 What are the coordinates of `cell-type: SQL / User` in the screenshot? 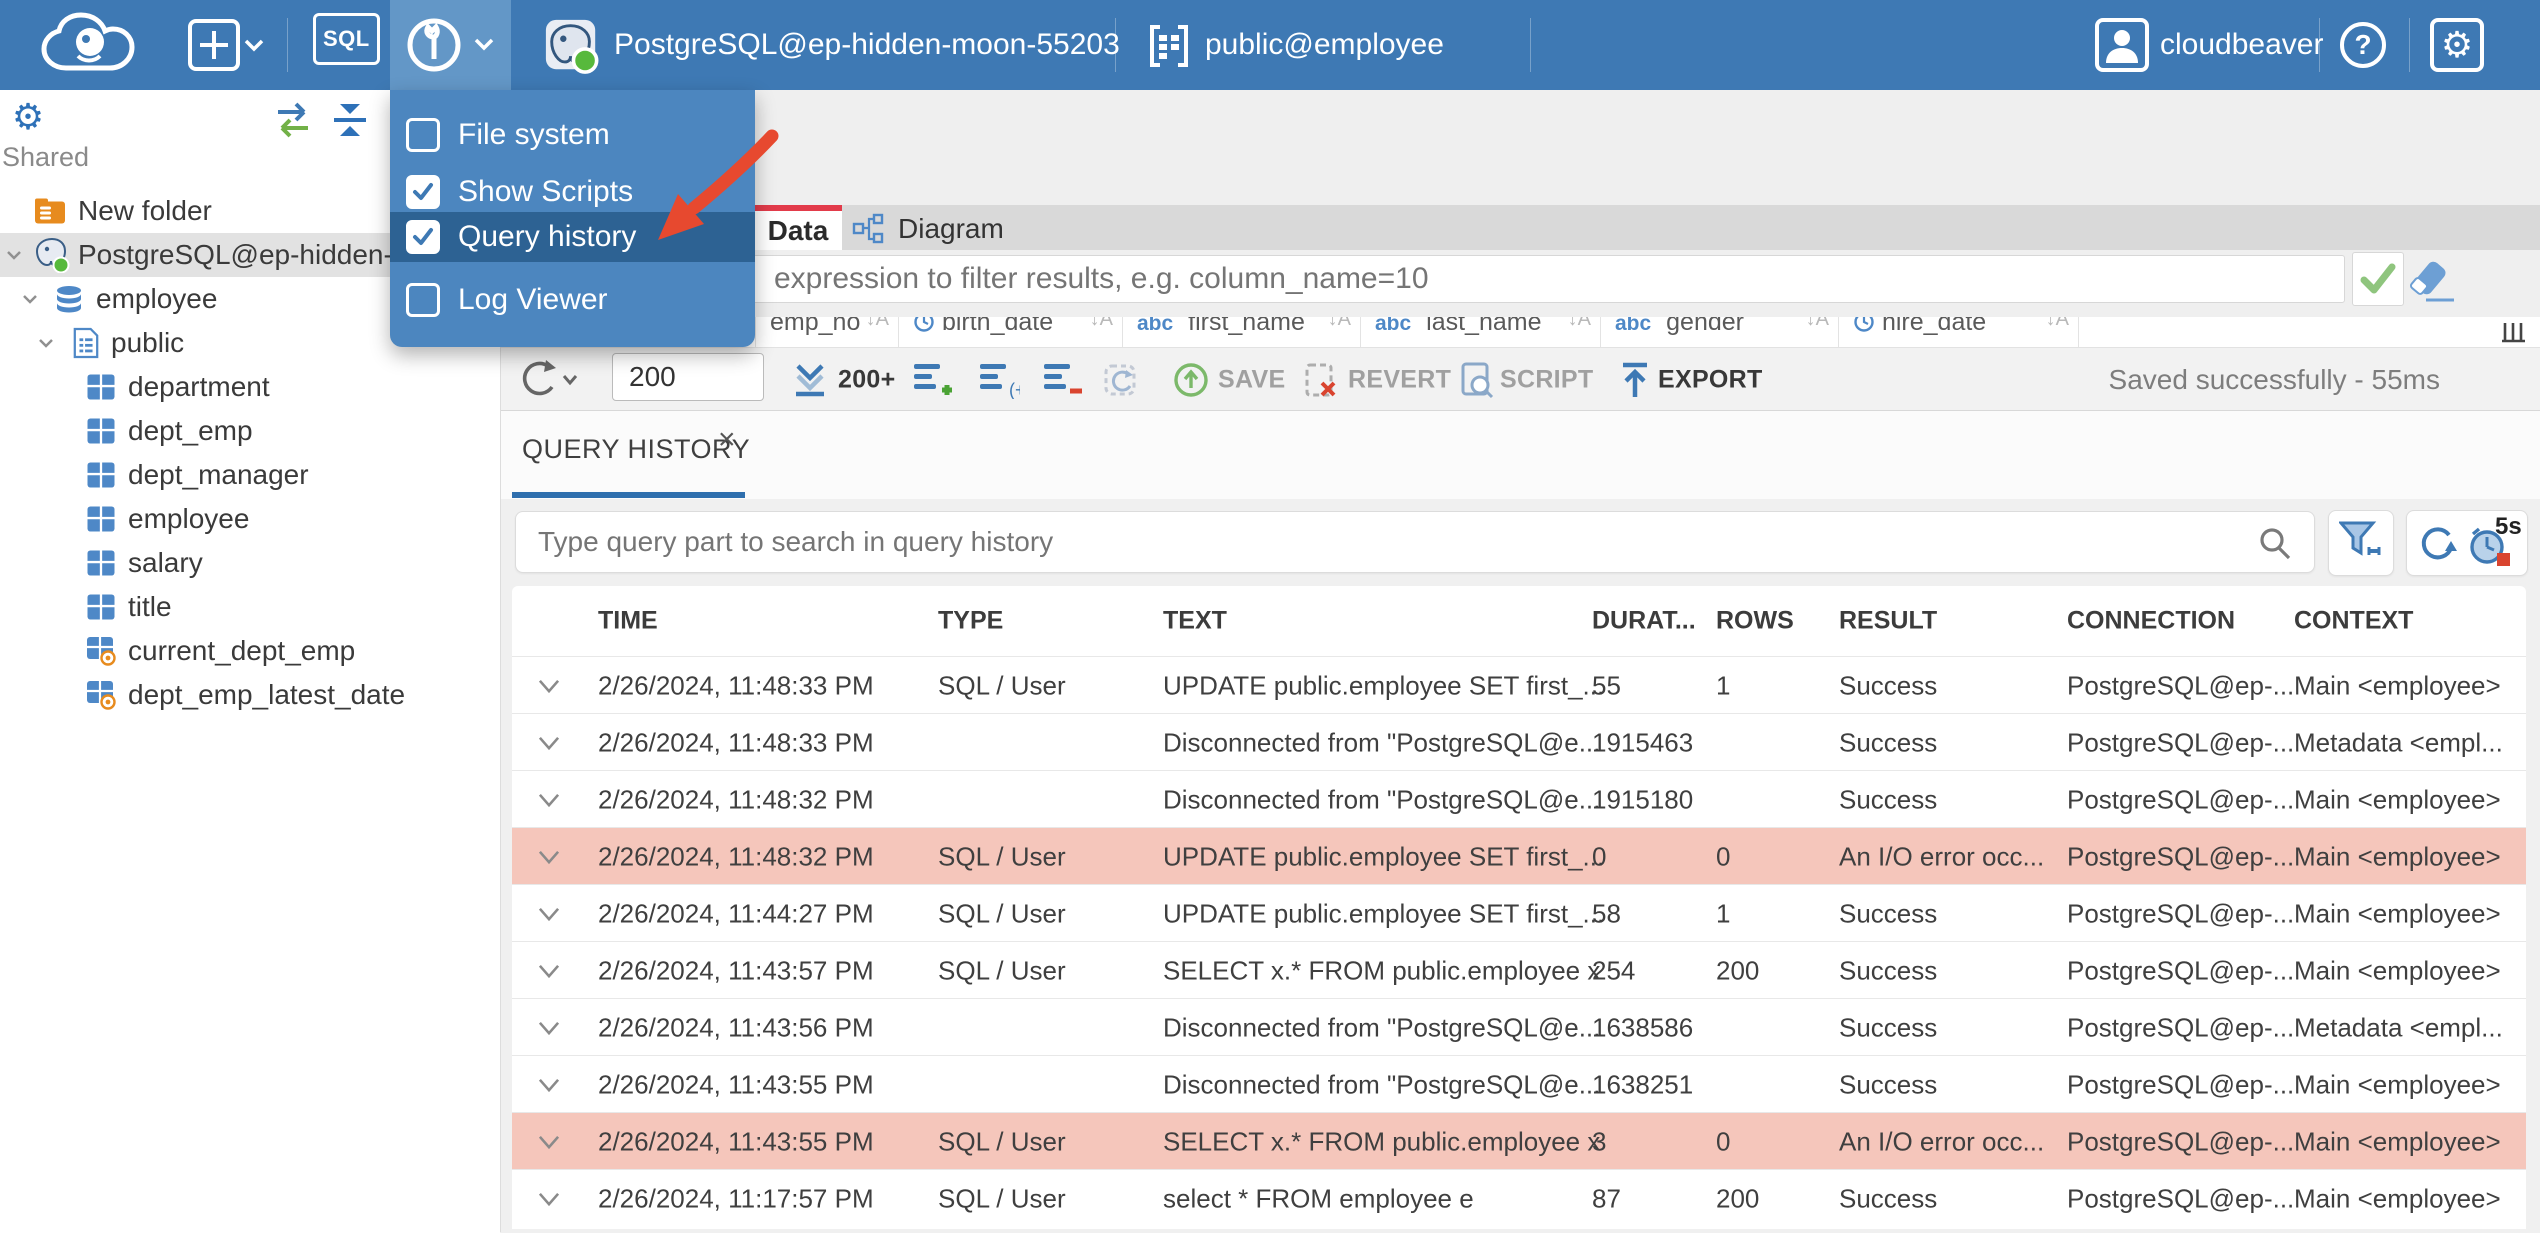 It's located at (1002, 1198).